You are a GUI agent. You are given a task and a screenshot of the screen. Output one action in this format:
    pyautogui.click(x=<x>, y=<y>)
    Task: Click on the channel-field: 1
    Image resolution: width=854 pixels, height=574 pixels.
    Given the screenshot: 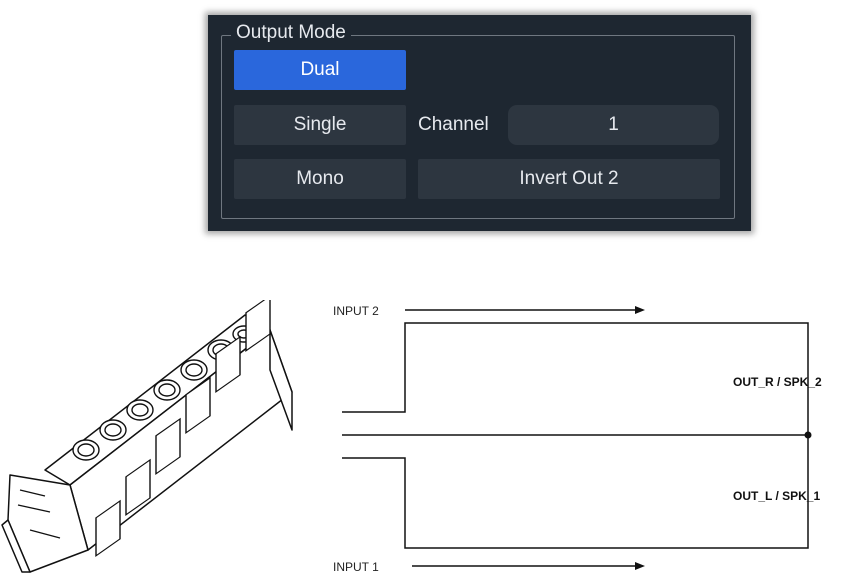 What is the action you would take?
    pyautogui.click(x=613, y=125)
    